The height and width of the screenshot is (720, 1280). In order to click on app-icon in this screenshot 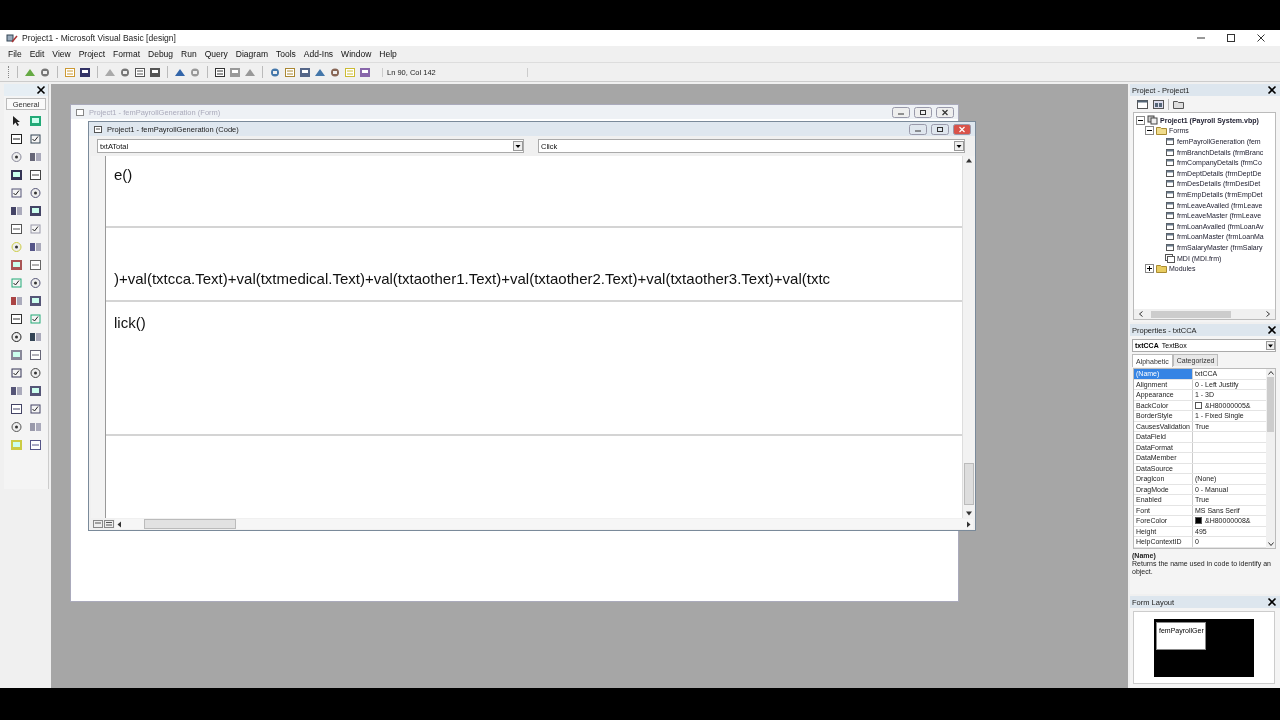, I will do `click(12, 38)`.